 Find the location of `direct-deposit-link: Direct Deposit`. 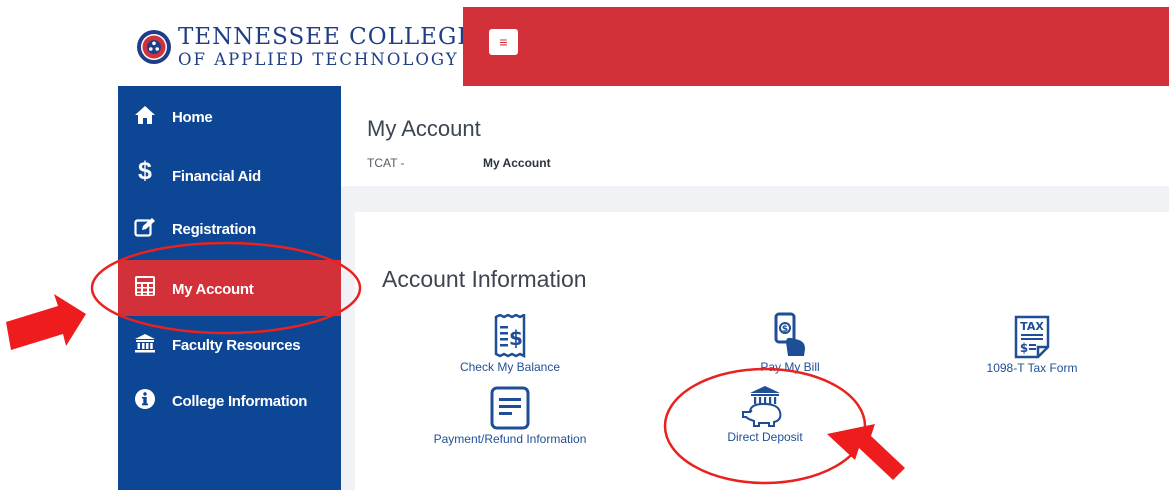

direct-deposit-link: Direct Deposit is located at coordinates (765, 414).